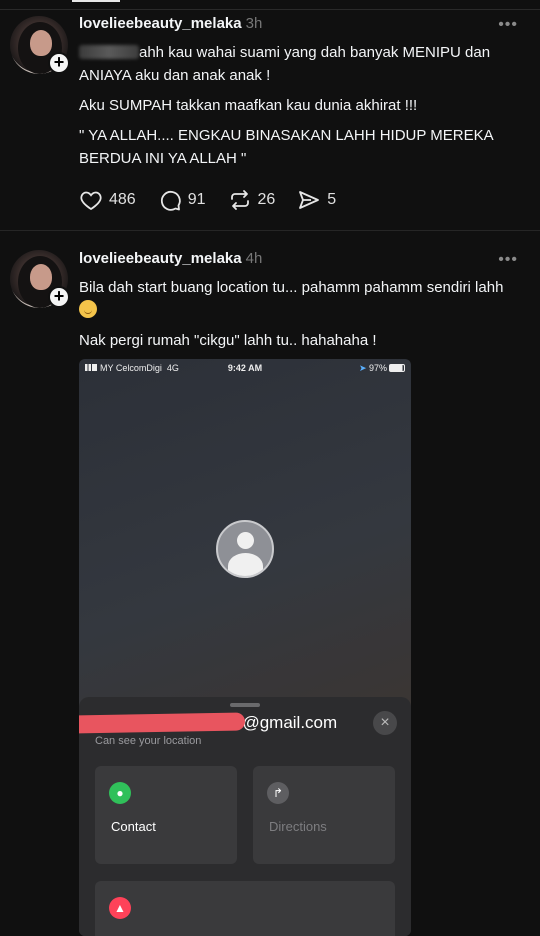  What do you see at coordinates (162, 723) in the screenshot?
I see `red-redaction-mark` at bounding box center [162, 723].